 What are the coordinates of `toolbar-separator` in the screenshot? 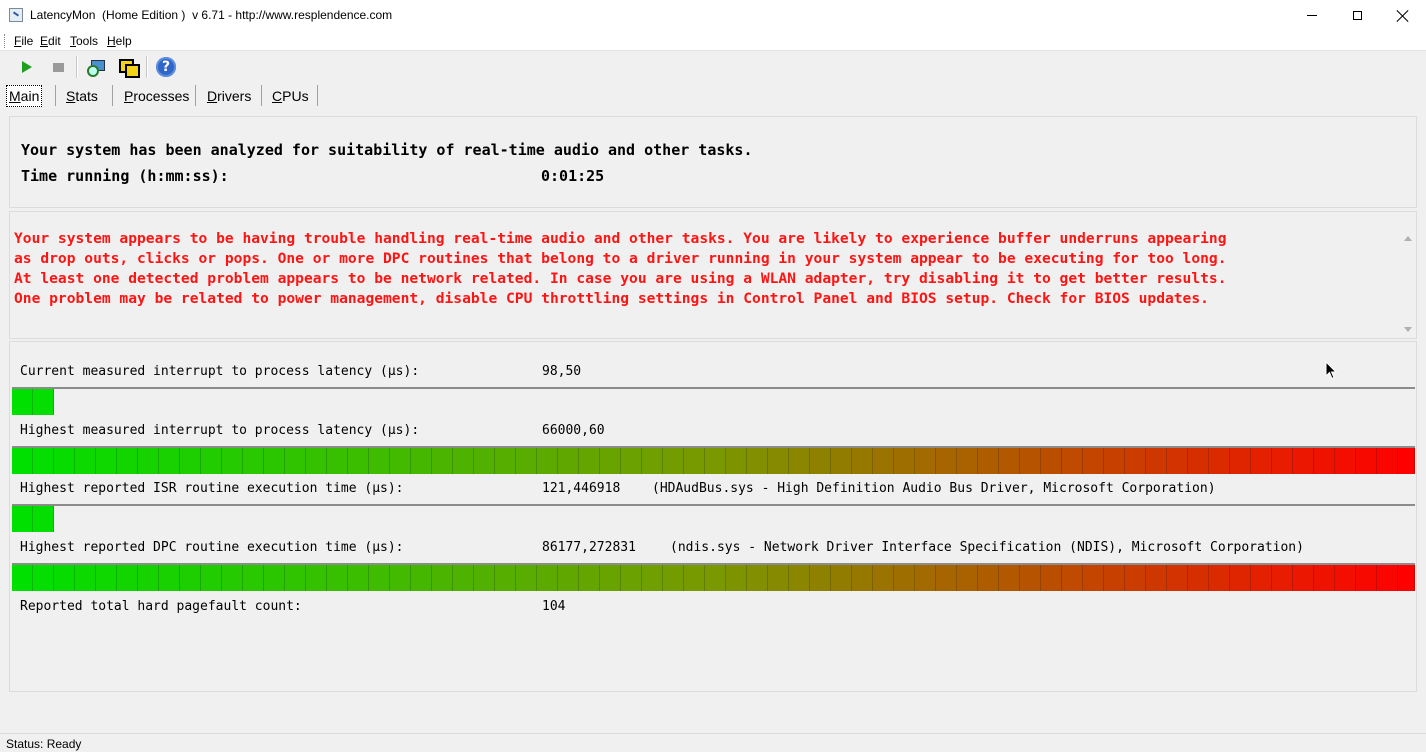 It's located at (147, 67).